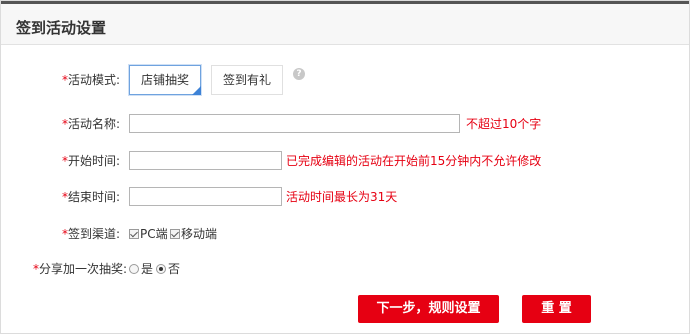  I want to click on mode-option-label: 签到有礼, so click(246, 80).